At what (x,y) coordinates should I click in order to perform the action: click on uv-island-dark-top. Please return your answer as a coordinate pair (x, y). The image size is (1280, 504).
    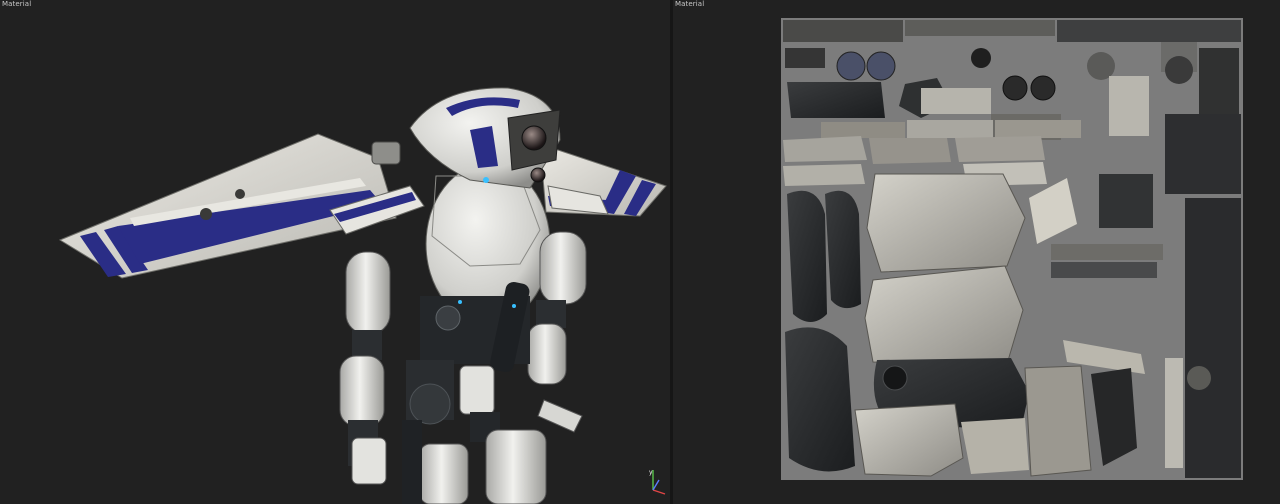
    Looking at the image, I should click on (836, 100).